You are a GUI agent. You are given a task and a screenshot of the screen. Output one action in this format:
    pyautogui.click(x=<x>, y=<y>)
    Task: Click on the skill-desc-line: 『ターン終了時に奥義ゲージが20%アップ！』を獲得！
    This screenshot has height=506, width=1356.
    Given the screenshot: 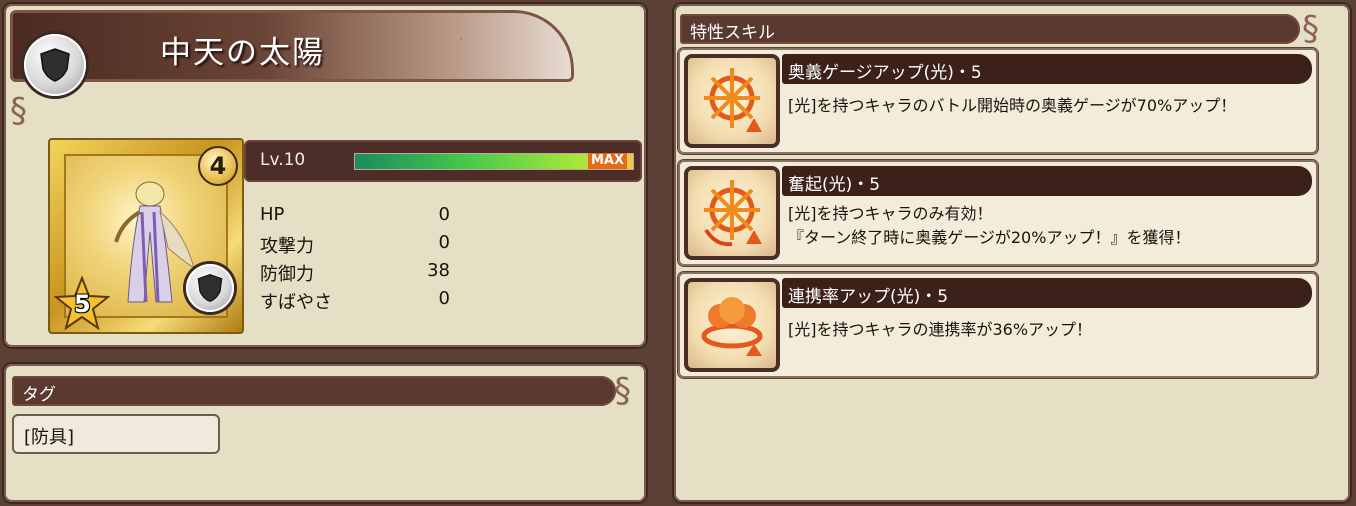 What is the action you would take?
    pyautogui.click(x=989, y=237)
    